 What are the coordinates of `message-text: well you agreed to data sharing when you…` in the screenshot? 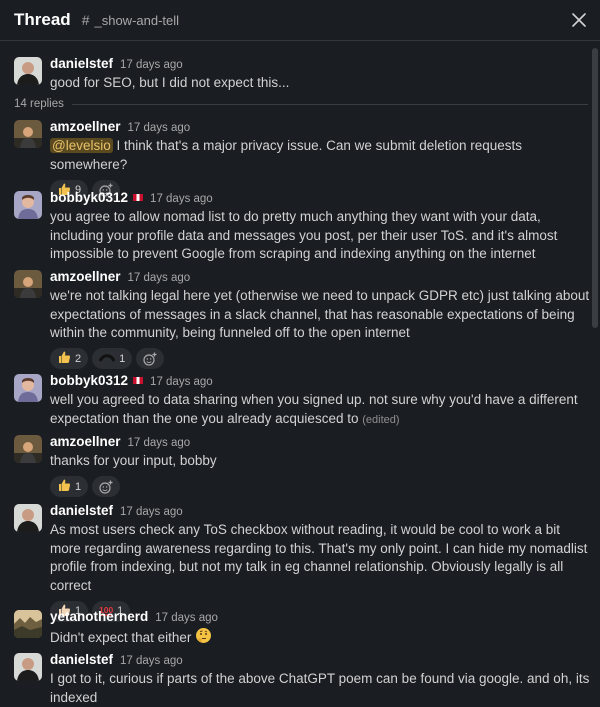 It's located at (321, 410).